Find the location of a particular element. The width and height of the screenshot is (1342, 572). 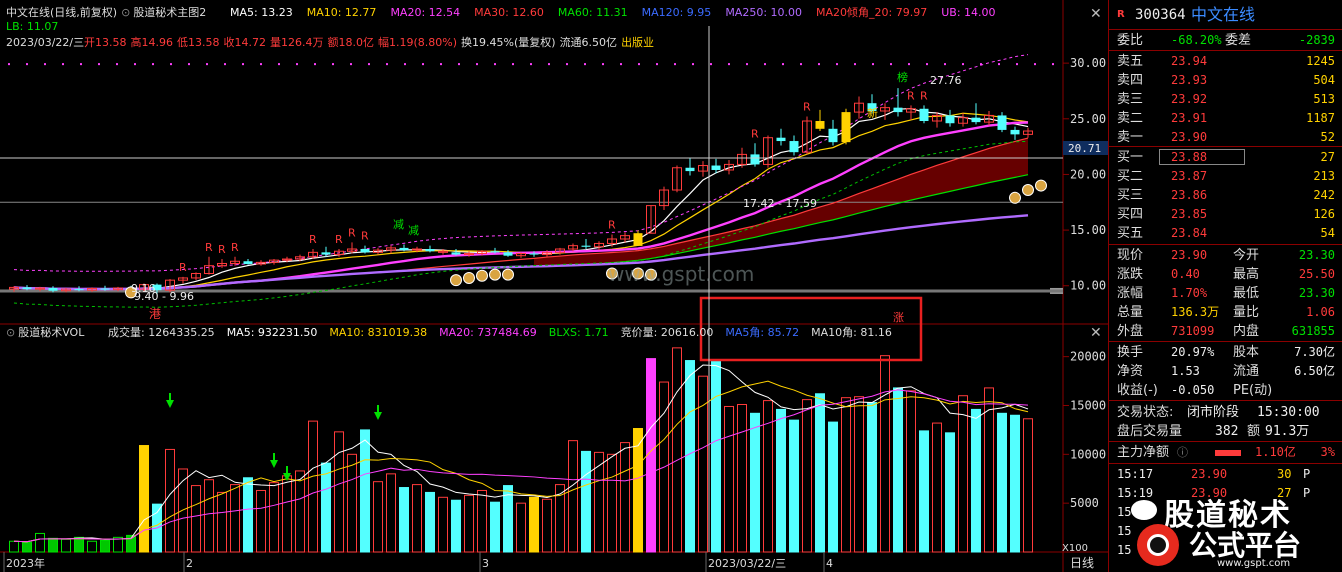

fund-label: 净资 is located at coordinates (1130, 371).